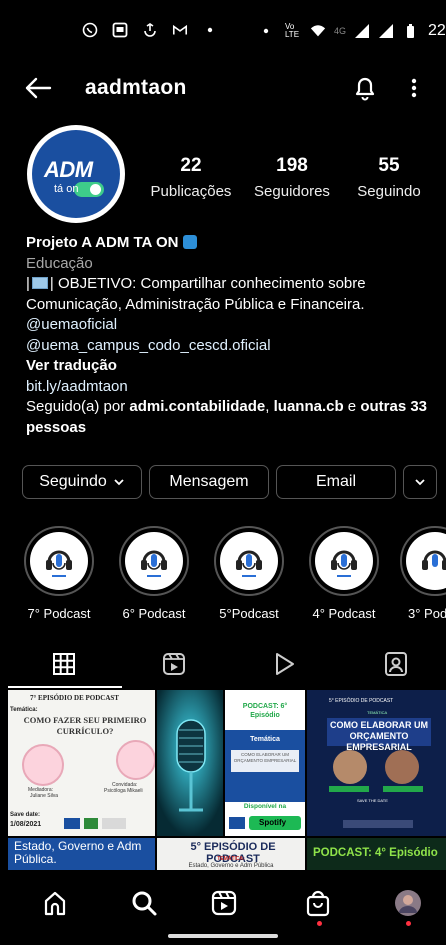 This screenshot has height=945, width=446. What do you see at coordinates (144, 903) in the screenshot?
I see `search-icon` at bounding box center [144, 903].